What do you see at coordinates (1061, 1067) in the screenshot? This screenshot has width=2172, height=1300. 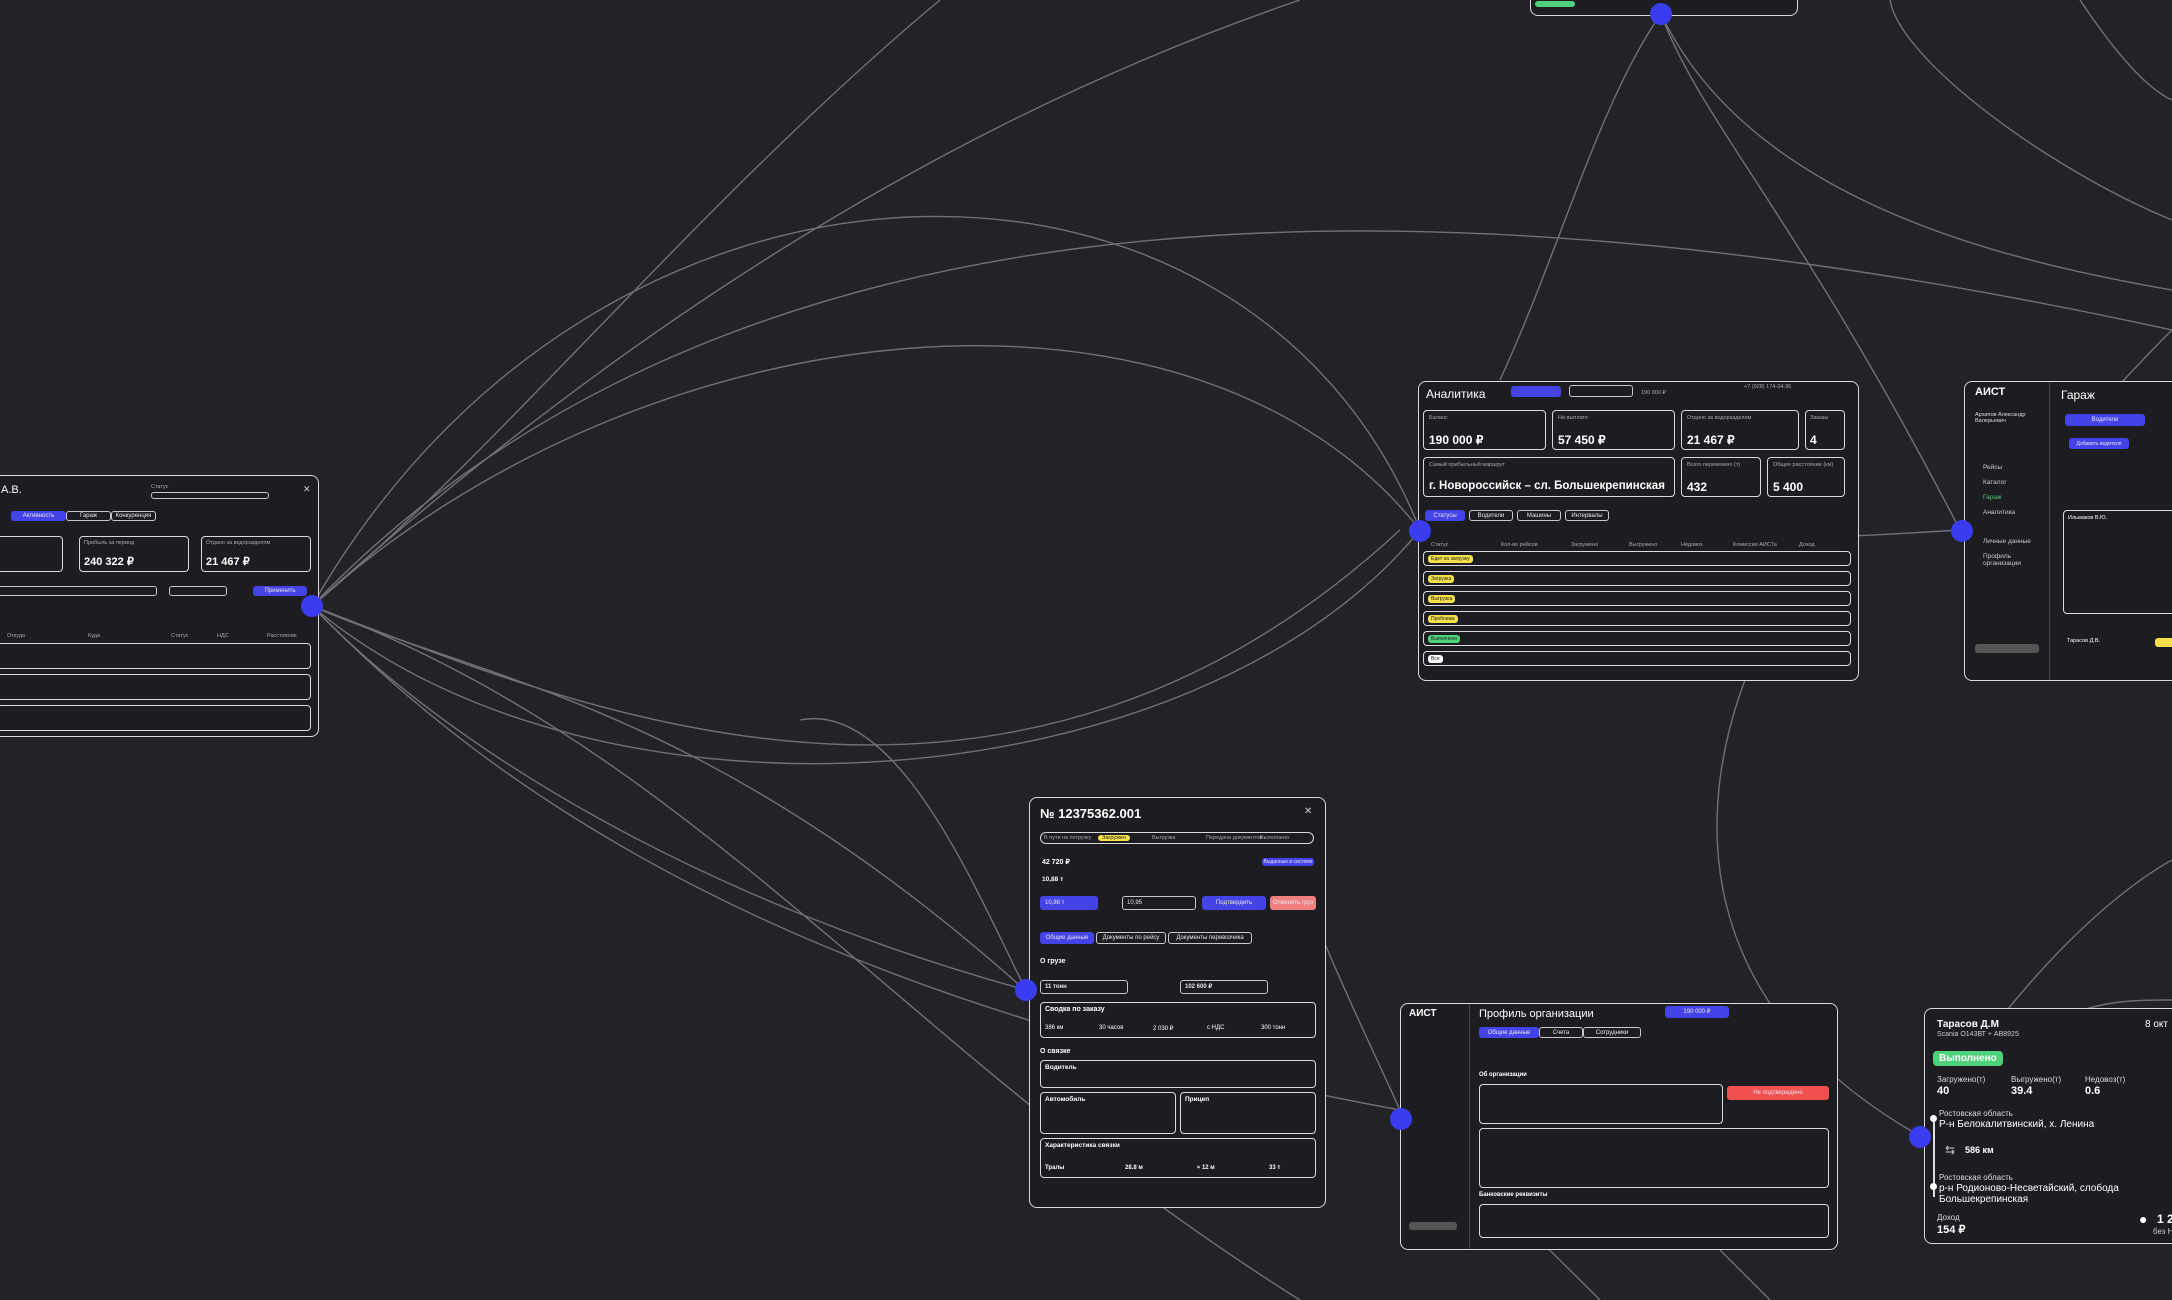 I see `driver-heading: Водитель` at bounding box center [1061, 1067].